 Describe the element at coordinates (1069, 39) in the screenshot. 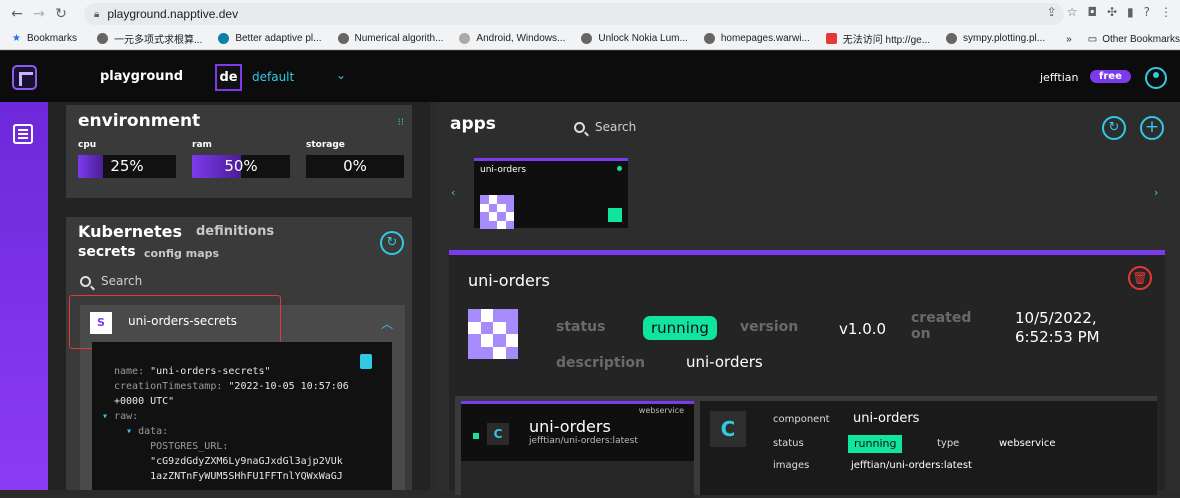

I see `more-bookmarks-button: »` at that location.